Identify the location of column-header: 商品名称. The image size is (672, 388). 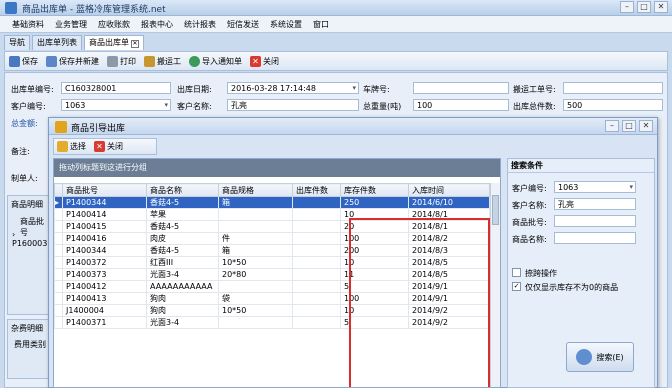
(182, 190).